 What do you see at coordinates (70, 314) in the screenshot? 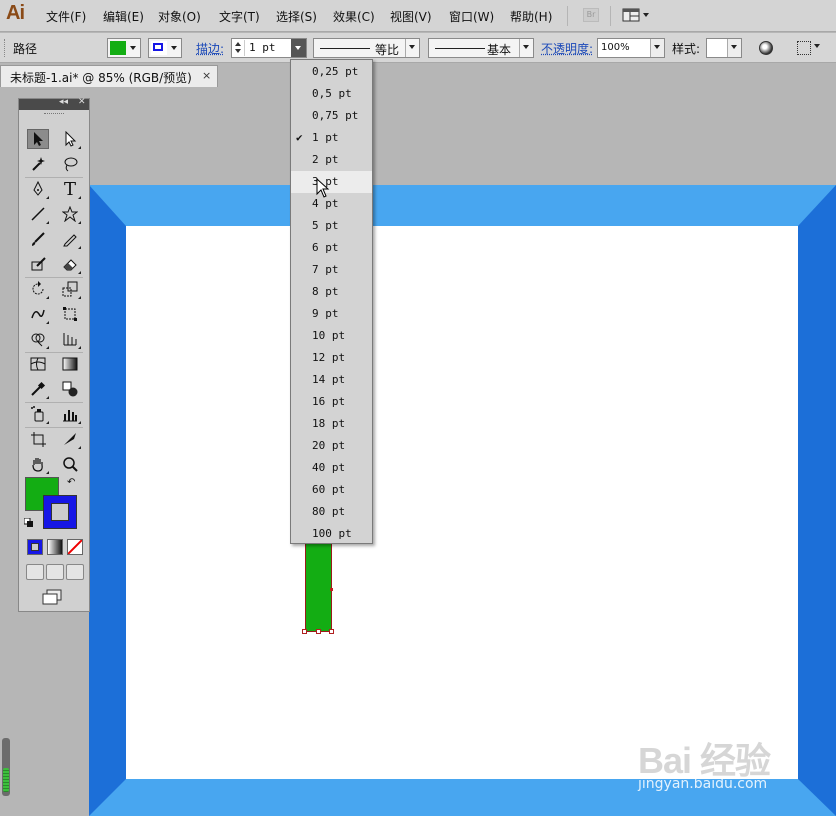
I see `free-transform-tool` at bounding box center [70, 314].